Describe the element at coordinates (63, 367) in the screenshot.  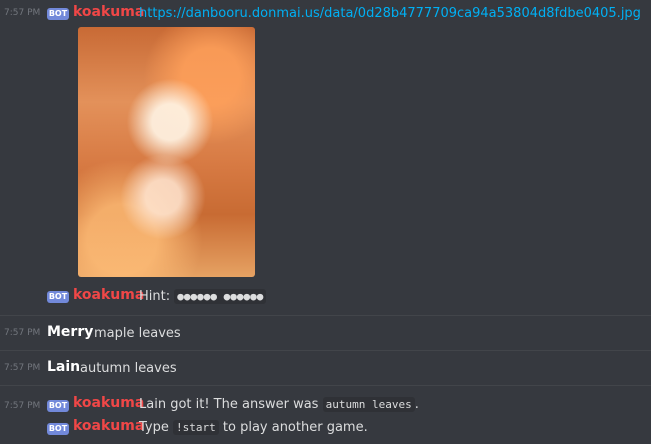
I see `author-name: Lain` at that location.